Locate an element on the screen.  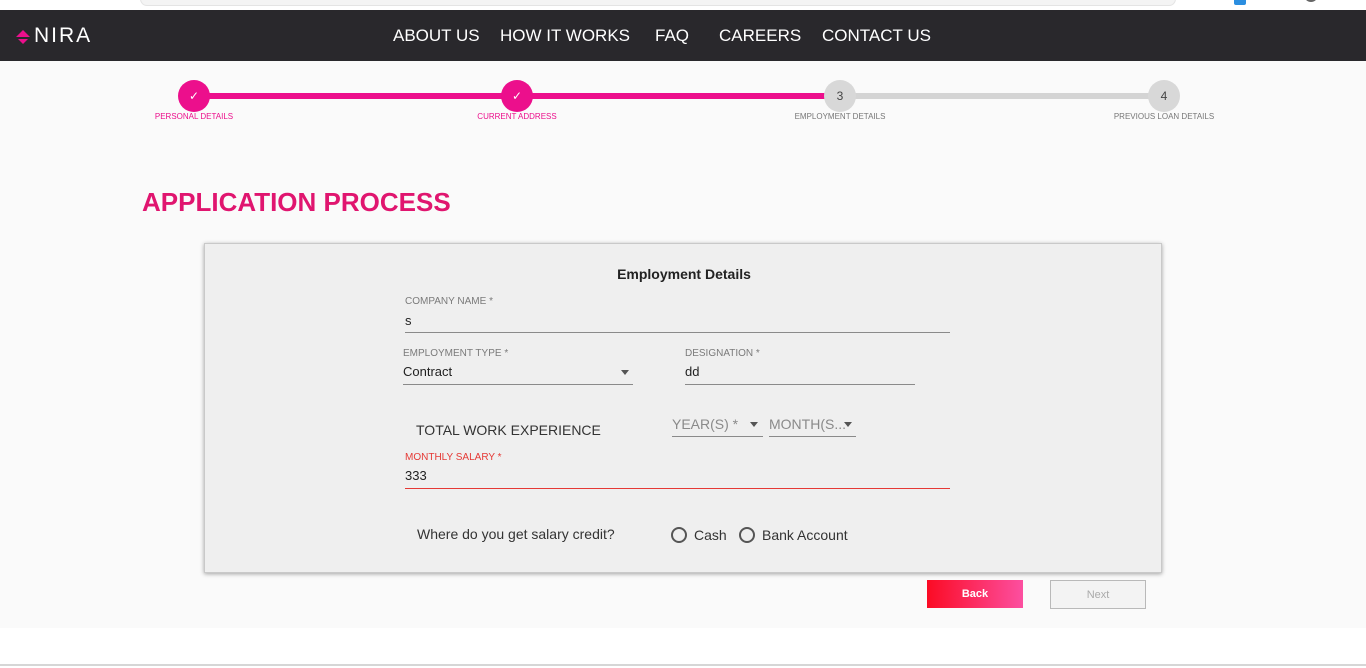
employment-type-caret-icon is located at coordinates (625, 372).